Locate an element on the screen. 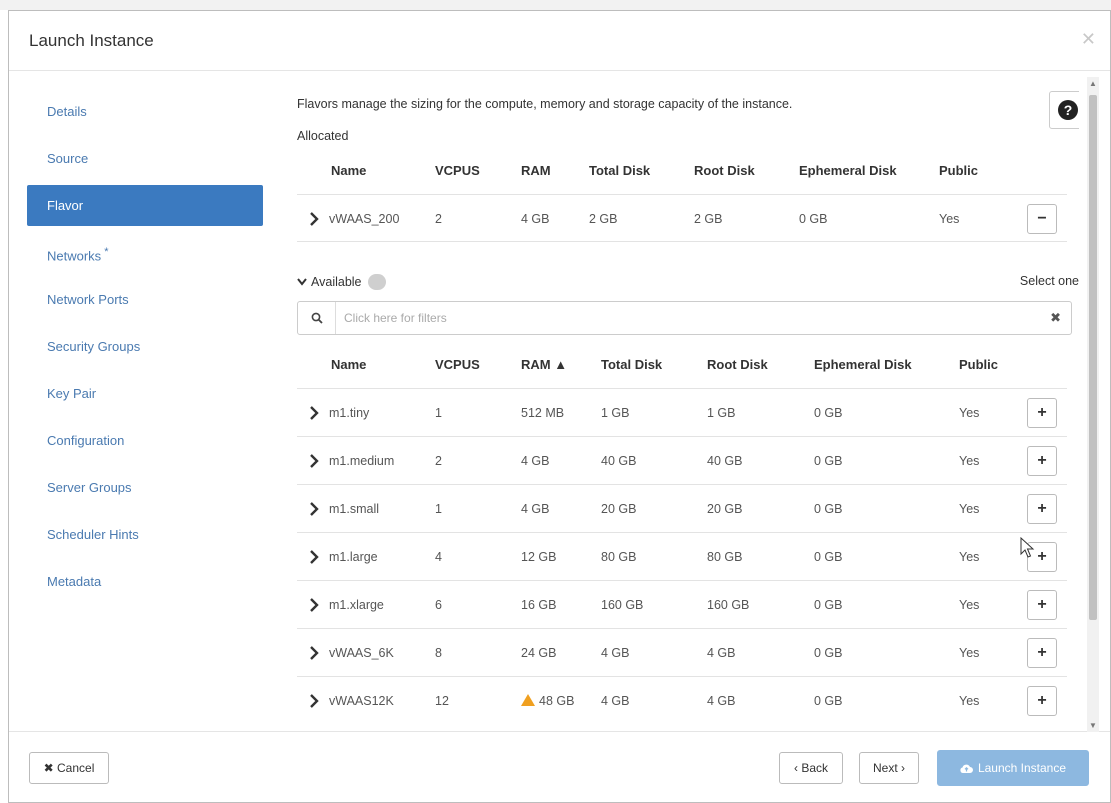 This screenshot has width=1111, height=803. cell-root-disk: 80 GB is located at coordinates (725, 557).